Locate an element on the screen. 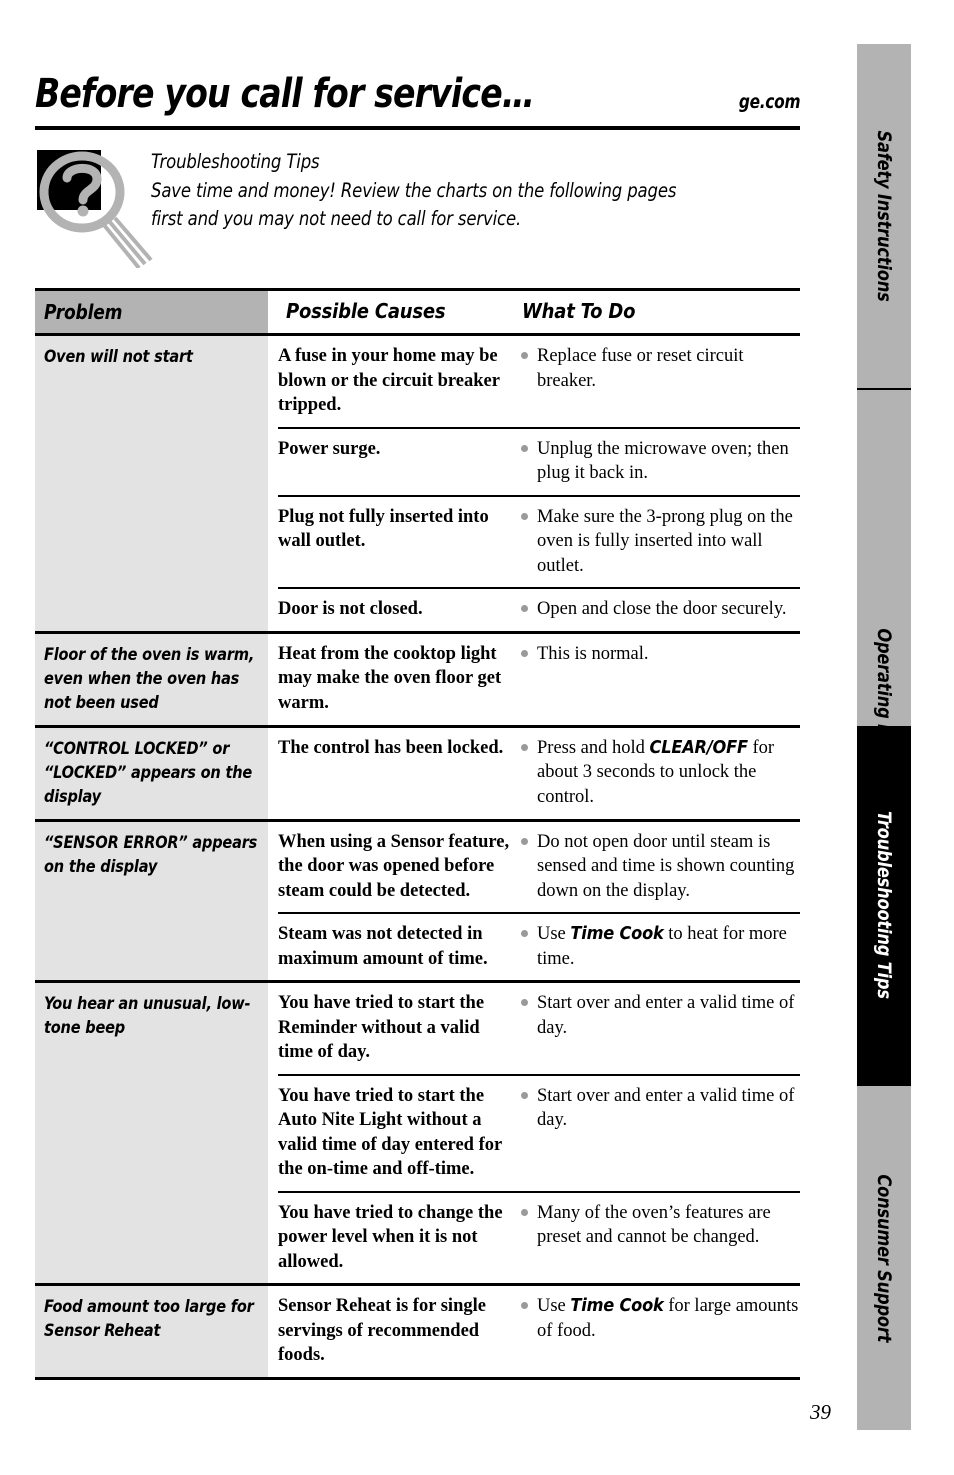 The height and width of the screenshot is (1475, 954). what-to-do-cell: Use Time Cook to heat for more time. is located at coordinates (660, 946).